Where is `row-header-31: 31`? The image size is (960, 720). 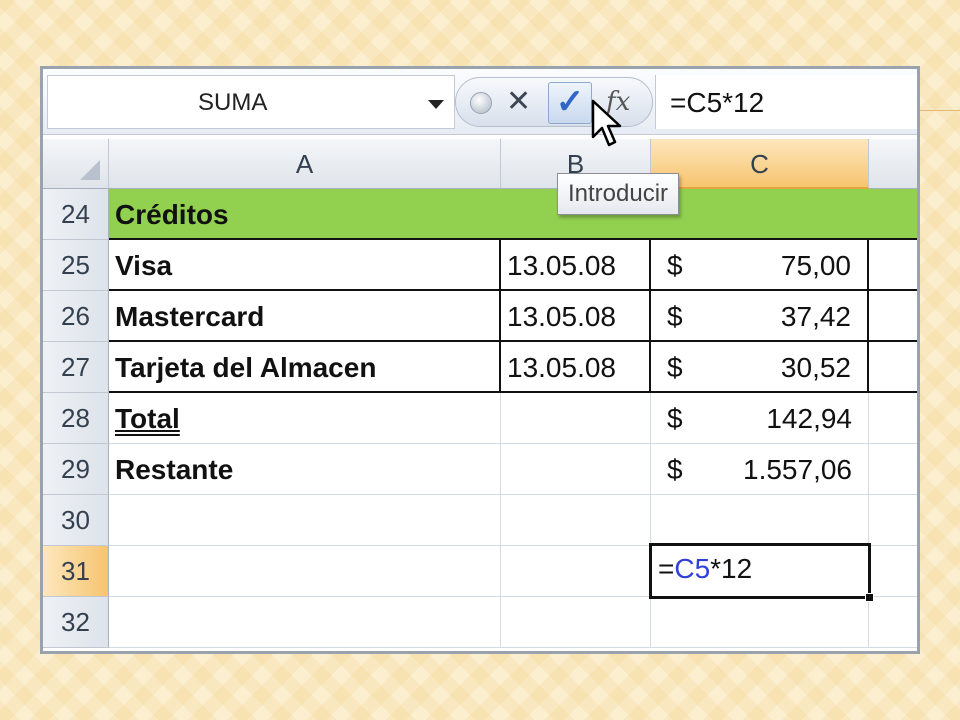 row-header-31: 31 is located at coordinates (76, 571).